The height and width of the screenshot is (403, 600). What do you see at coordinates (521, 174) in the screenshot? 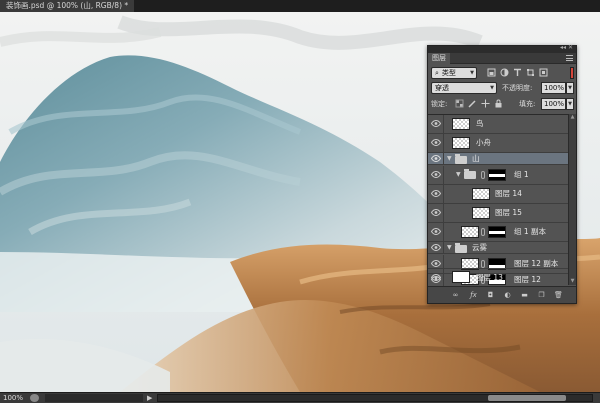
I see `layer-name: 组 1` at bounding box center [521, 174].